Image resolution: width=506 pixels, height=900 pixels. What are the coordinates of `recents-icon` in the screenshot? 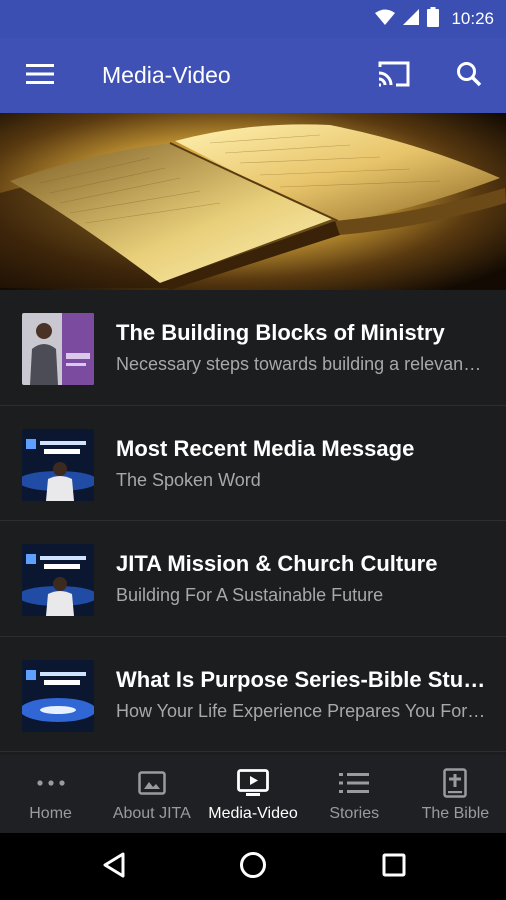 It's located at (394, 867).